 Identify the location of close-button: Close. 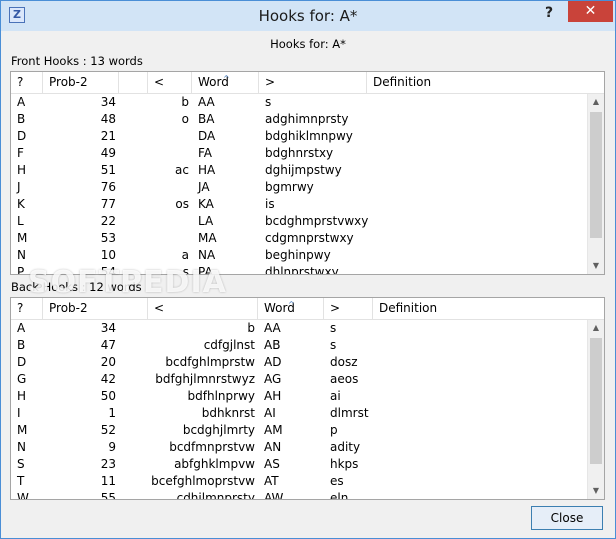
(567, 518).